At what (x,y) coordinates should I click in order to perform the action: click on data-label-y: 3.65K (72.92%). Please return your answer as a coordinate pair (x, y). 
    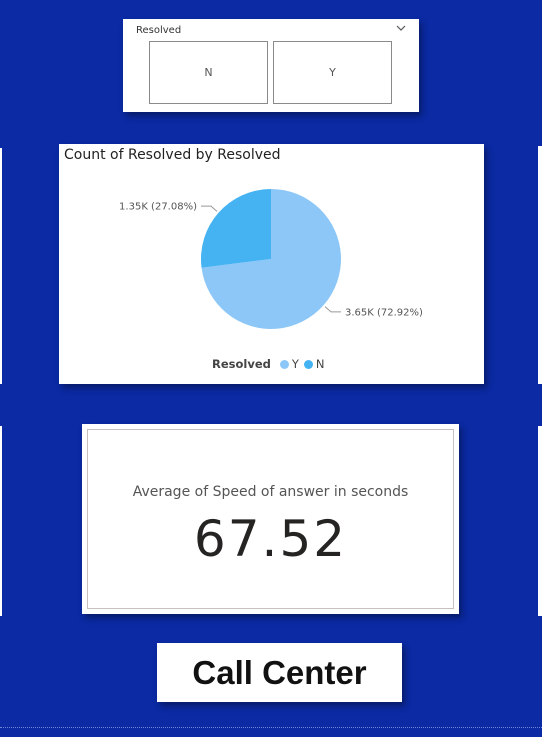
    Looking at the image, I should click on (384, 312).